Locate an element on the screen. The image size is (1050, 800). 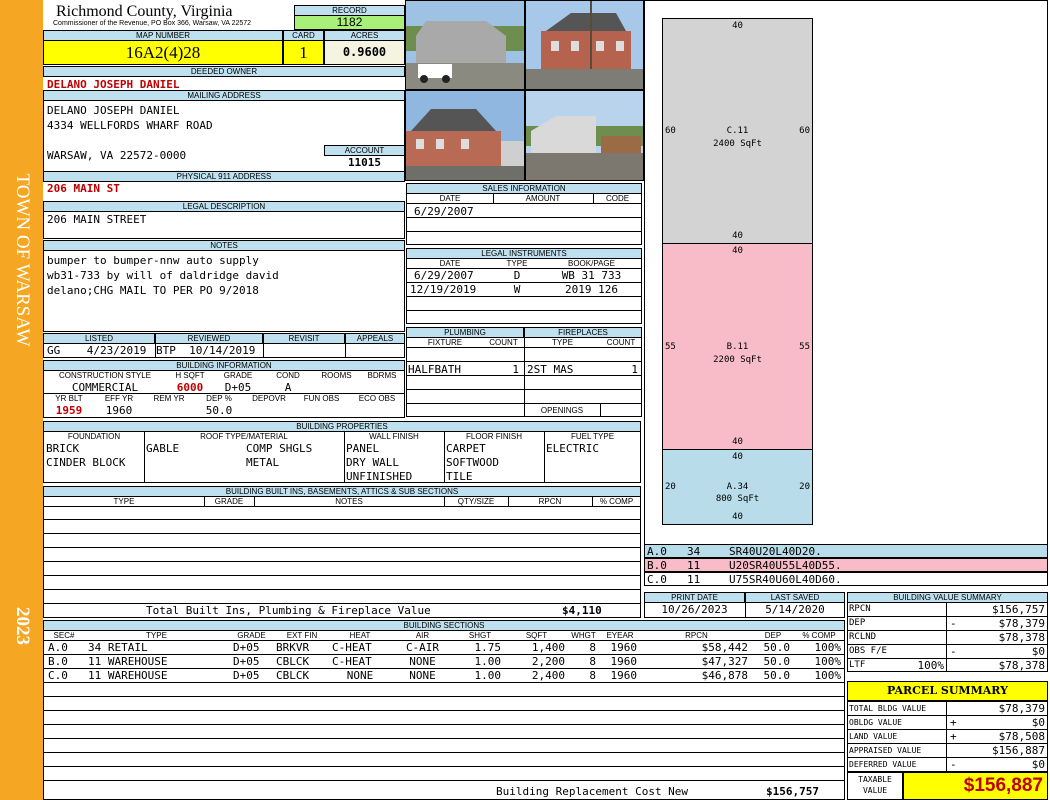
notes-line-2: wb31-733 by will of daldridge david is located at coordinates (163, 275).